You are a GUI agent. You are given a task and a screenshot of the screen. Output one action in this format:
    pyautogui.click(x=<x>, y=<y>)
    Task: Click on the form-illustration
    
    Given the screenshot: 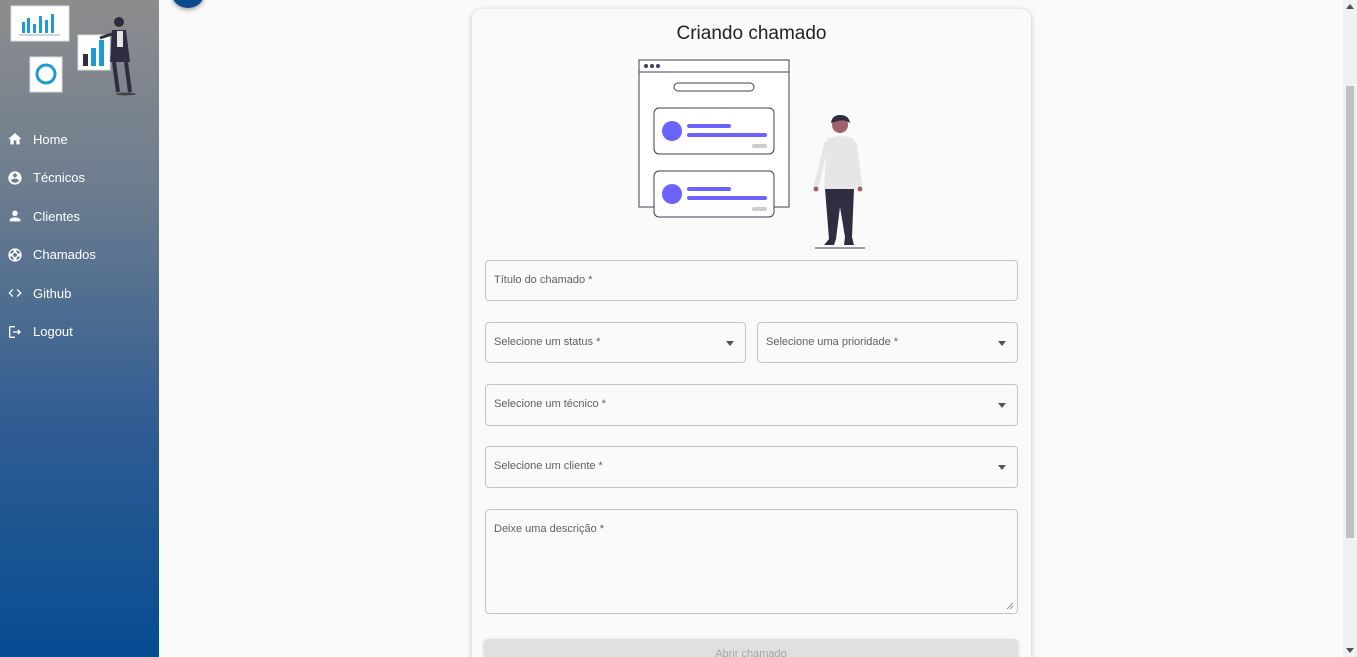 What is the action you would take?
    pyautogui.click(x=751, y=154)
    